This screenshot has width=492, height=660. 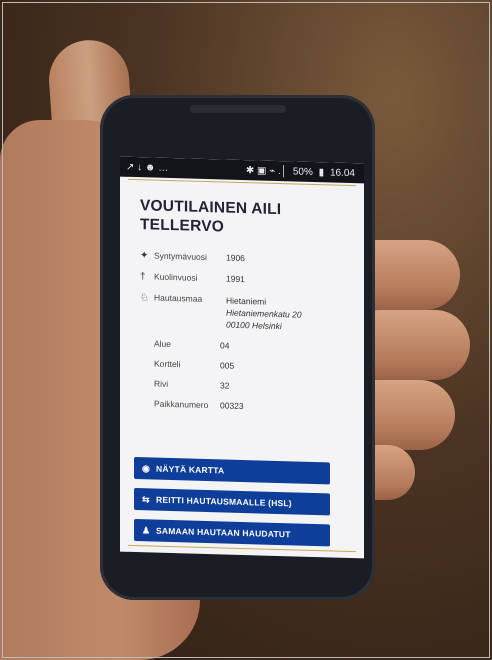 I want to click on route-button: ⇆ REITTI HAUTAUSMAALLE (HSL), so click(x=232, y=501).